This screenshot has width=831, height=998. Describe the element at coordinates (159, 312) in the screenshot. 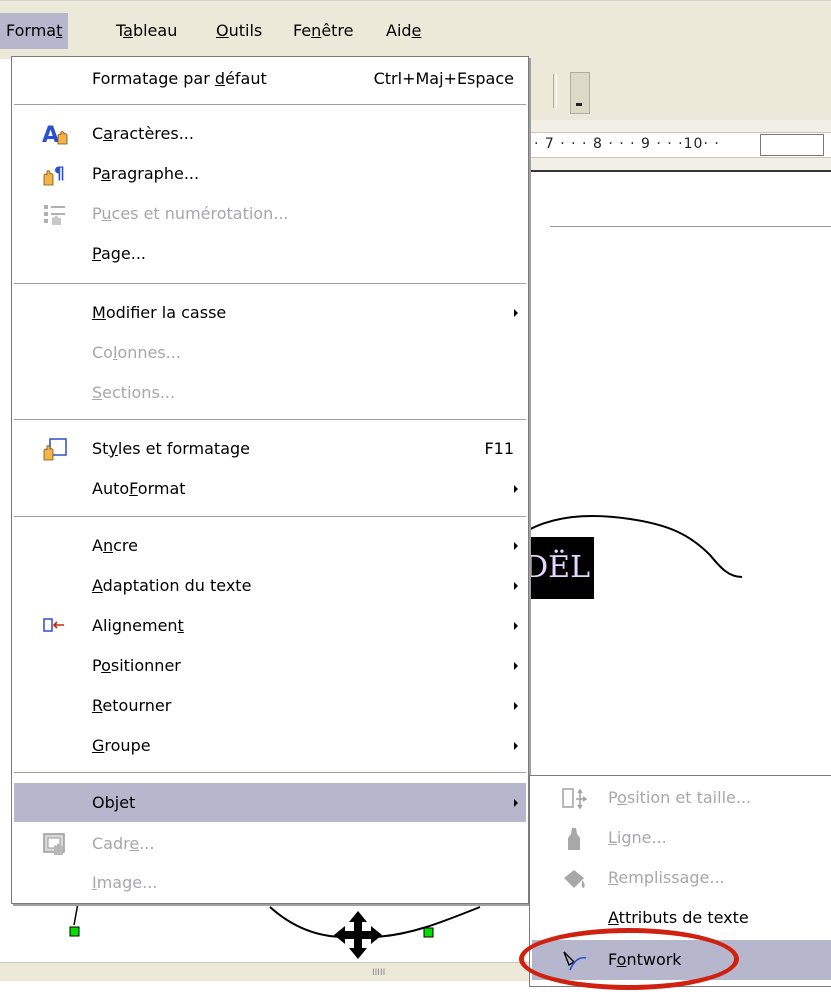

I see `menu-item-label: Modifier la casse` at that location.